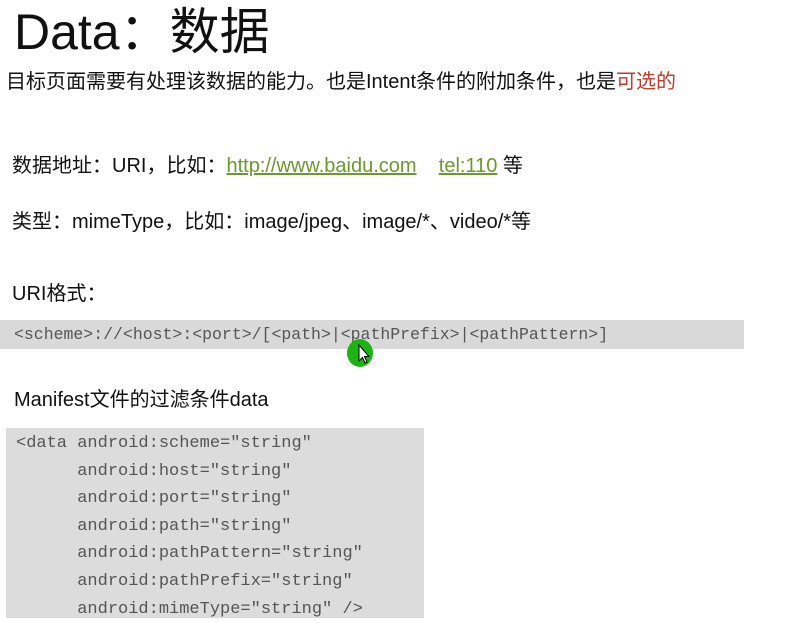 The width and height of the screenshot is (791, 623). I want to click on baidu-link: http://www.baidu.com, so click(321, 166).